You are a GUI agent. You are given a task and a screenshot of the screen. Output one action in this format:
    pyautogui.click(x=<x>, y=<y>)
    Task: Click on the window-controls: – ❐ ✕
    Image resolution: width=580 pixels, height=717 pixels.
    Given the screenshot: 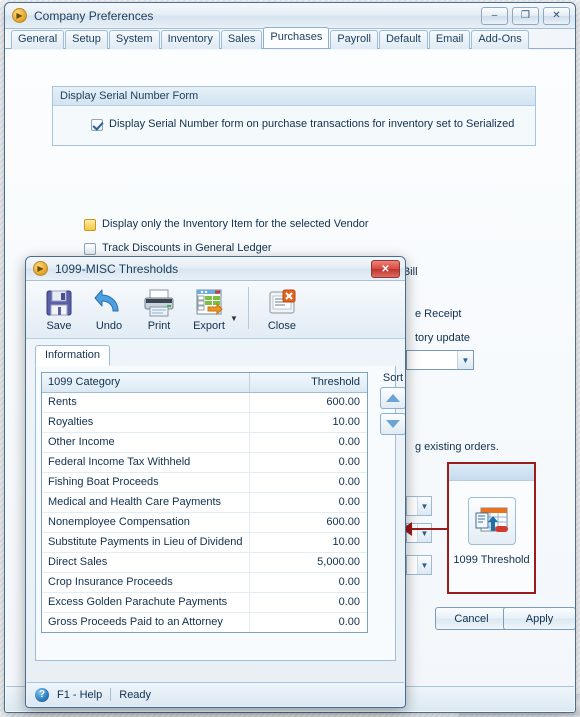 What is the action you would take?
    pyautogui.click(x=525, y=16)
    